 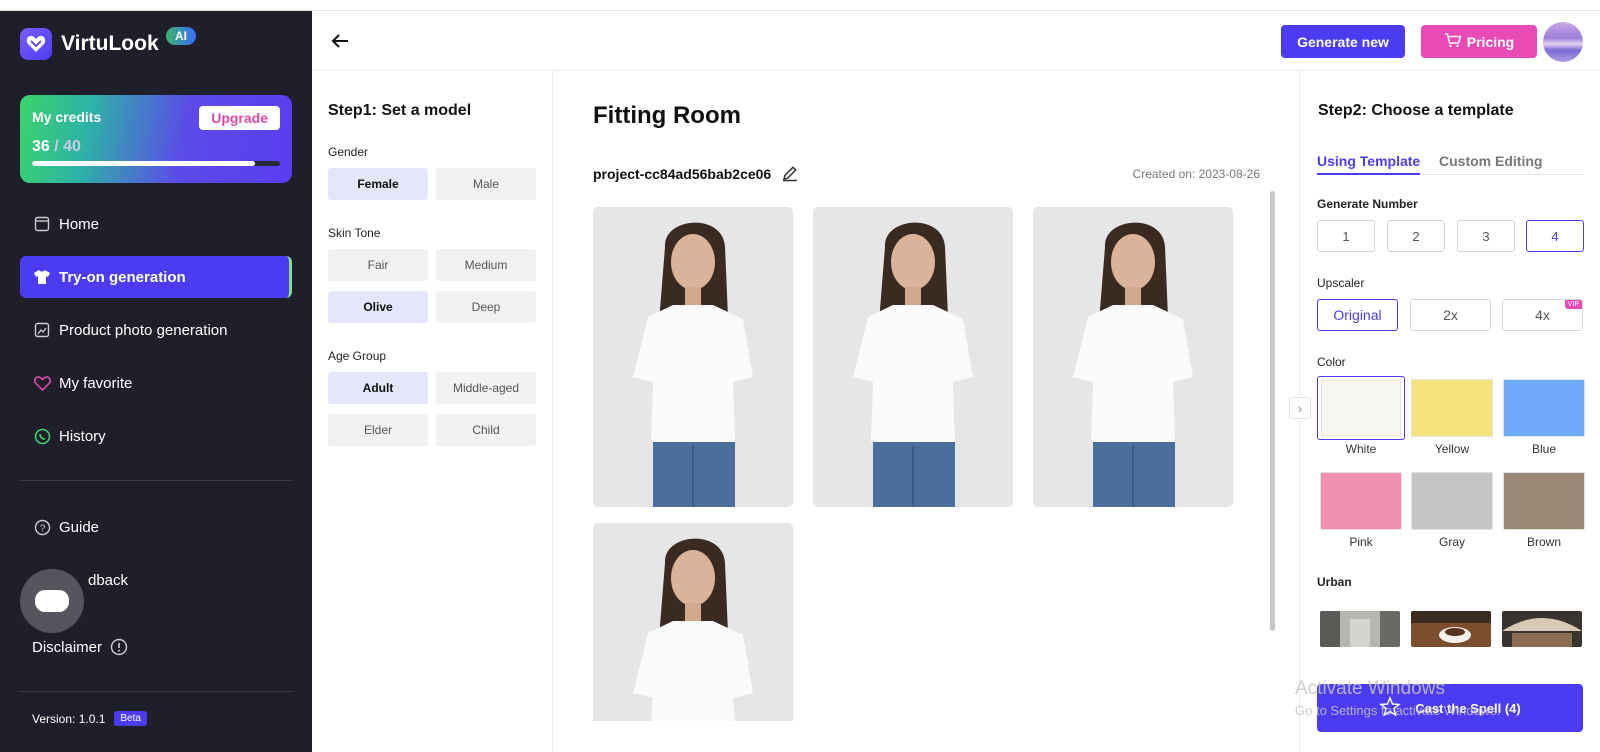 What do you see at coordinates (1573, 304) in the screenshot?
I see `vip-badge: VIP` at bounding box center [1573, 304].